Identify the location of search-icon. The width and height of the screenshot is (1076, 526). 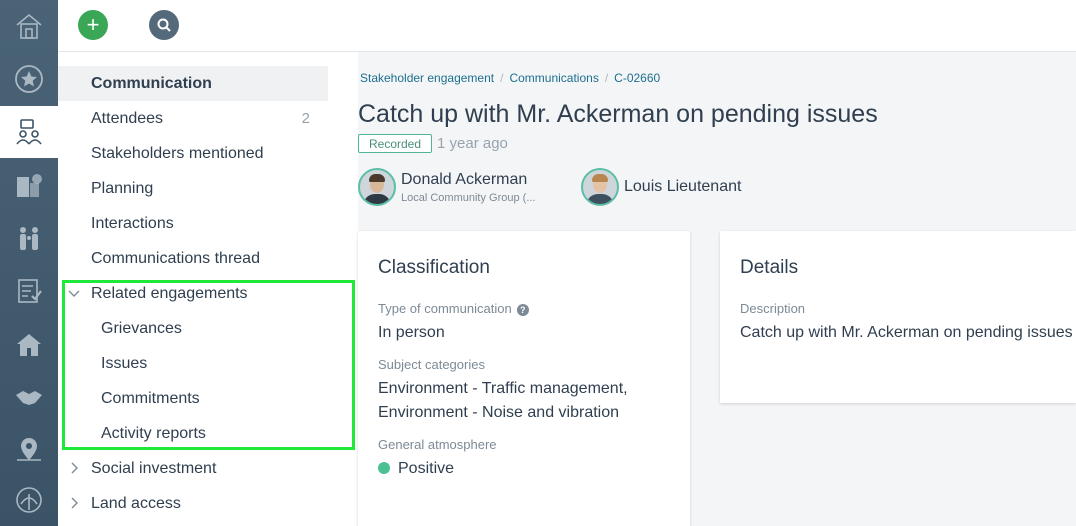
(164, 25).